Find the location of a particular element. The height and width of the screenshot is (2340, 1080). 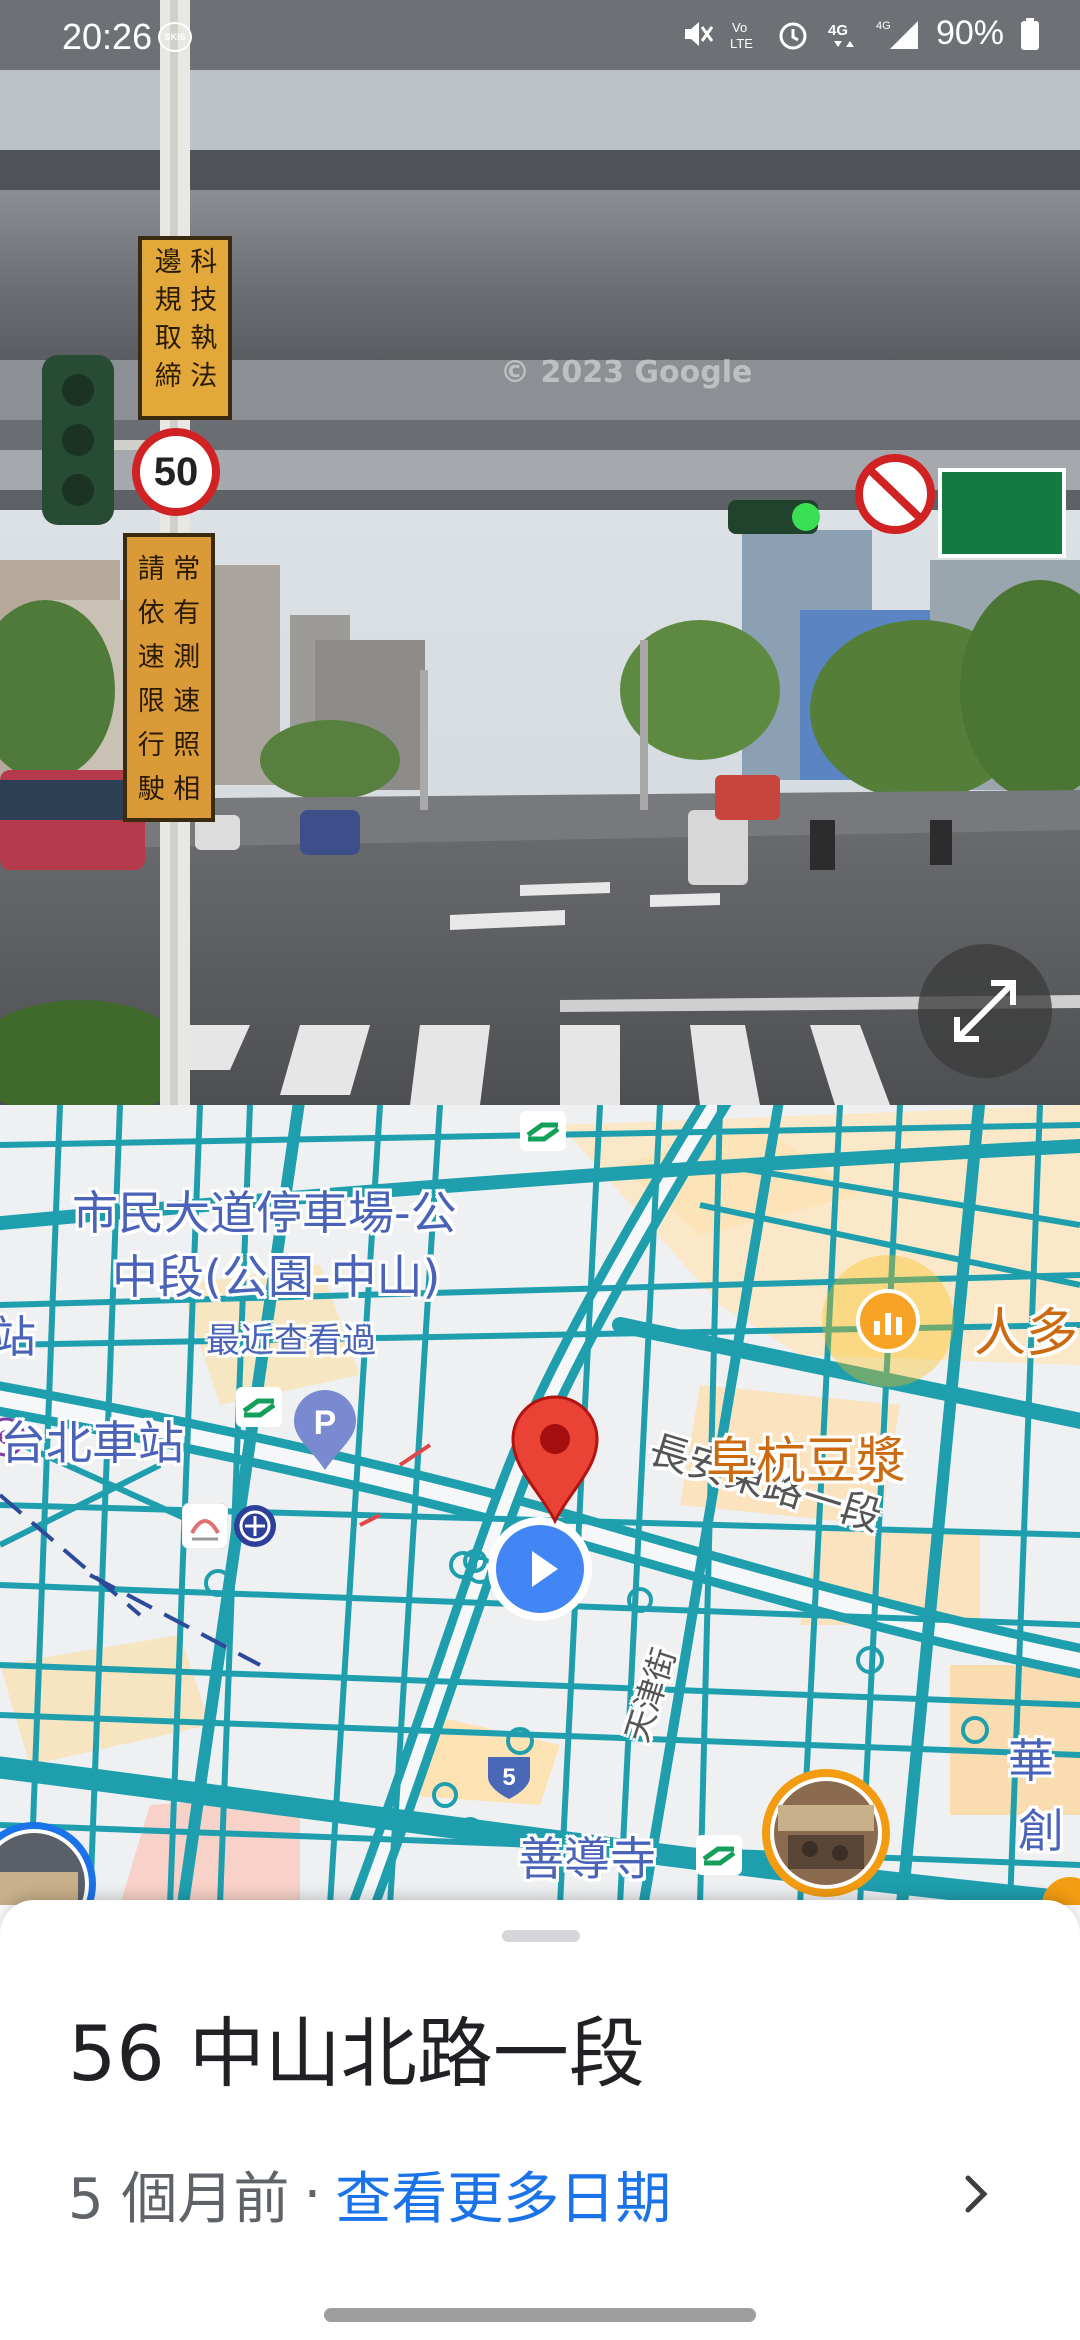

carrier-badge: SKIS is located at coordinates (175, 37).